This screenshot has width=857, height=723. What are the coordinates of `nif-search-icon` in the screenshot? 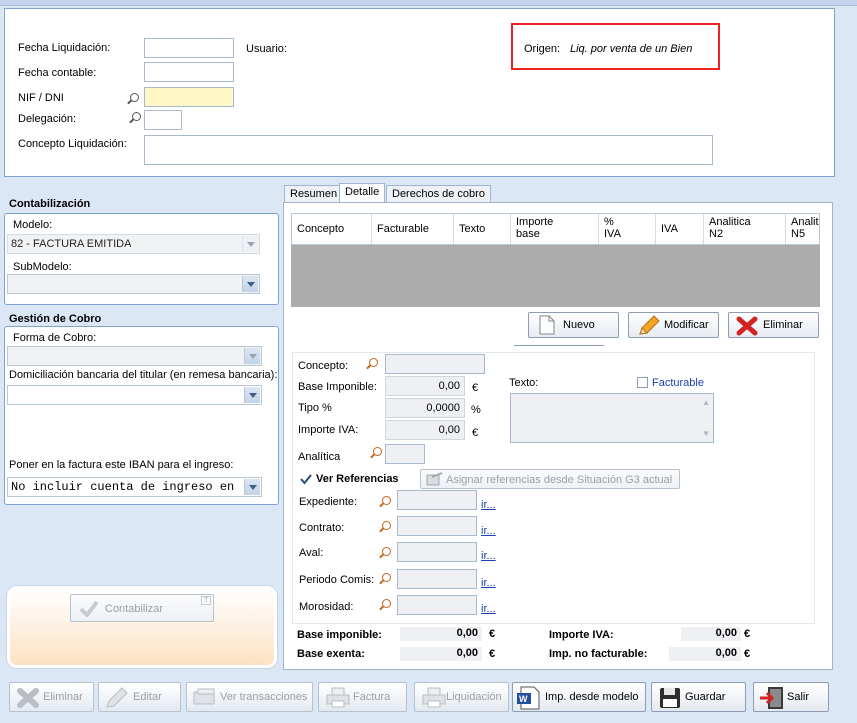 It's located at (132, 99).